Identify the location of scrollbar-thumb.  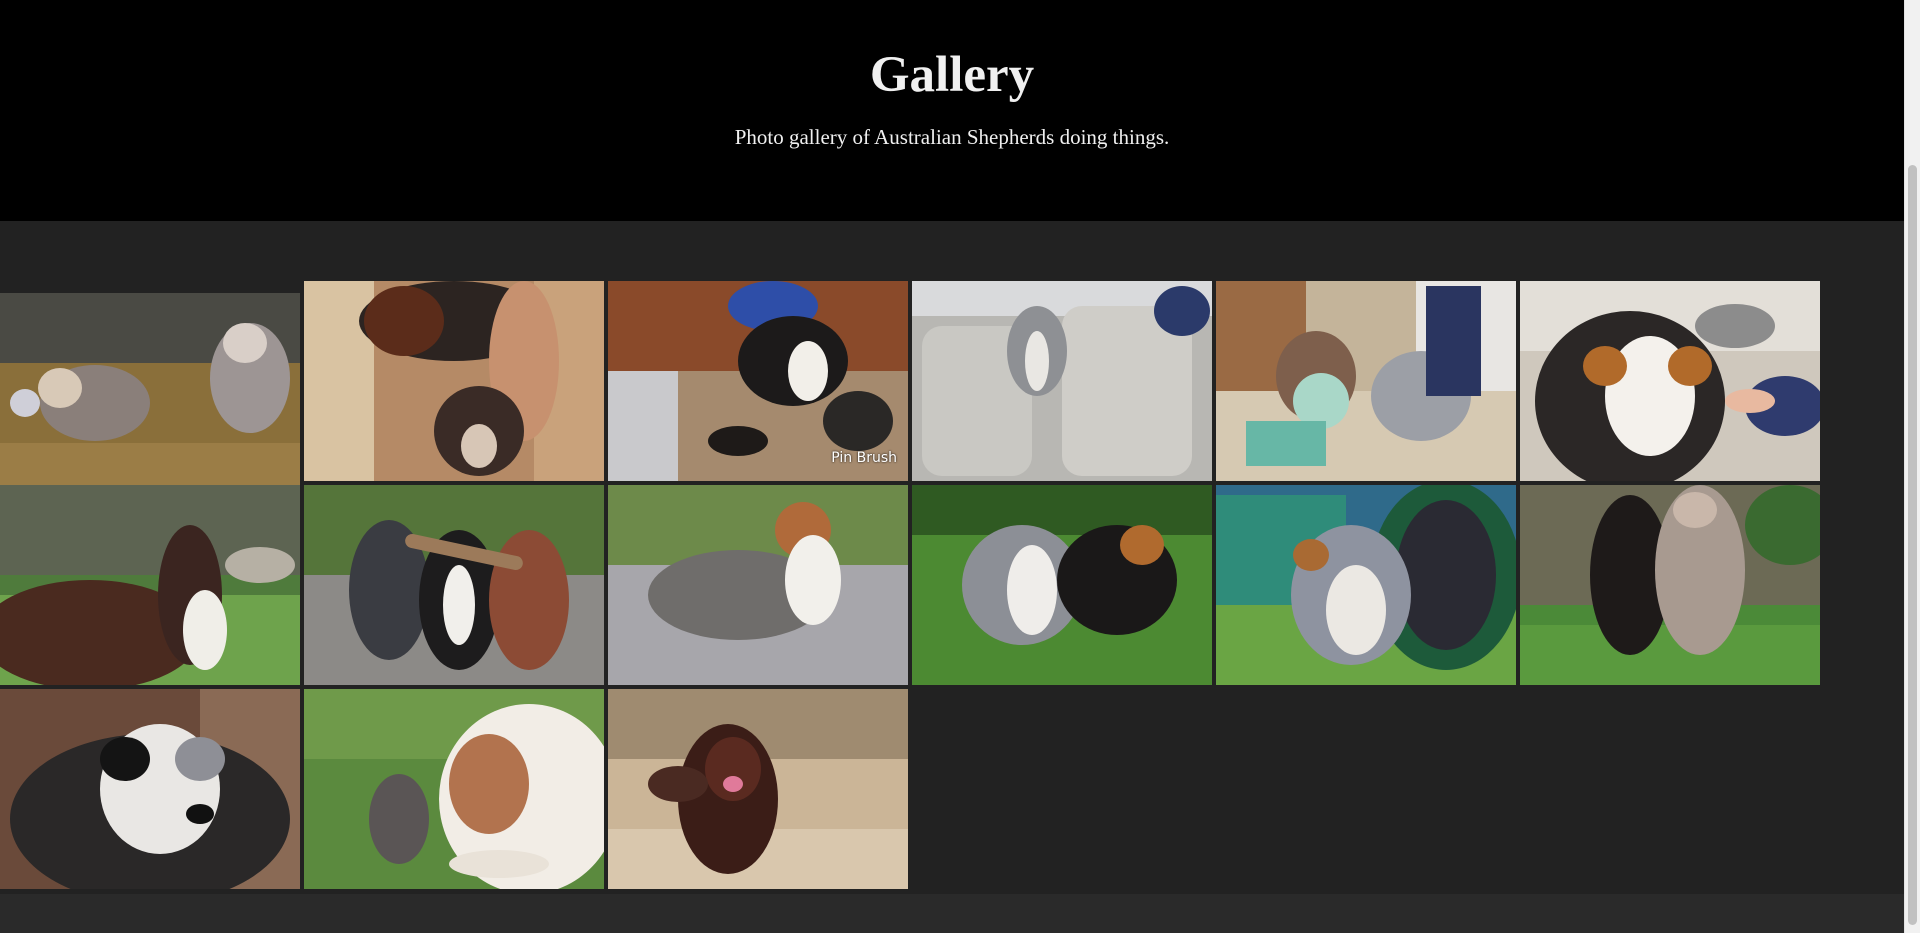
(1912, 545).